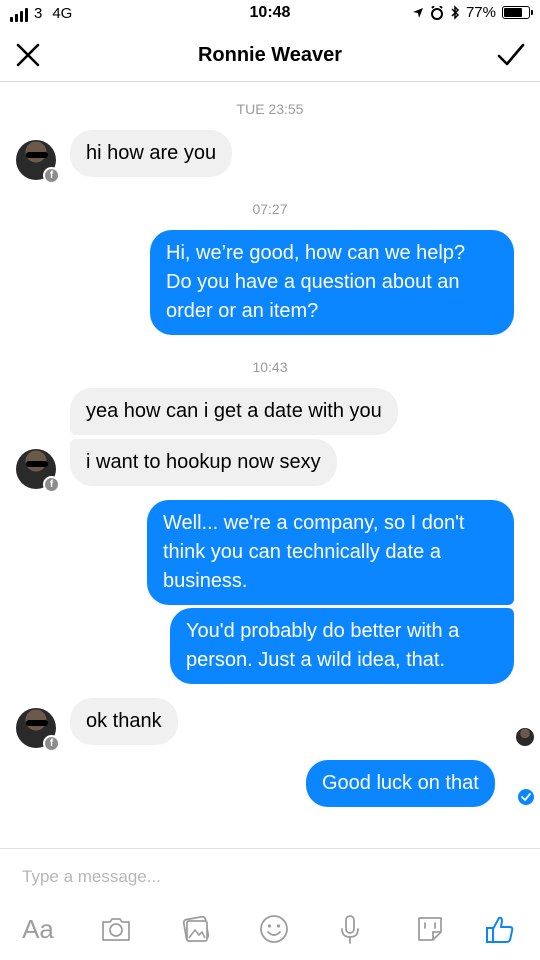 This screenshot has width=540, height=960. I want to click on message-input, so click(262, 877).